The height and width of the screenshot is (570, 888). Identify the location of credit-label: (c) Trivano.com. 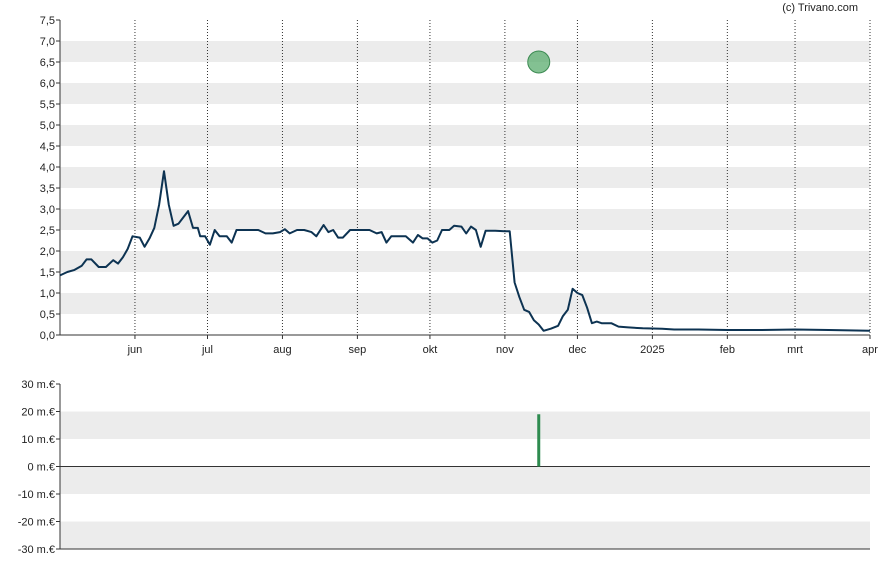
(820, 8).